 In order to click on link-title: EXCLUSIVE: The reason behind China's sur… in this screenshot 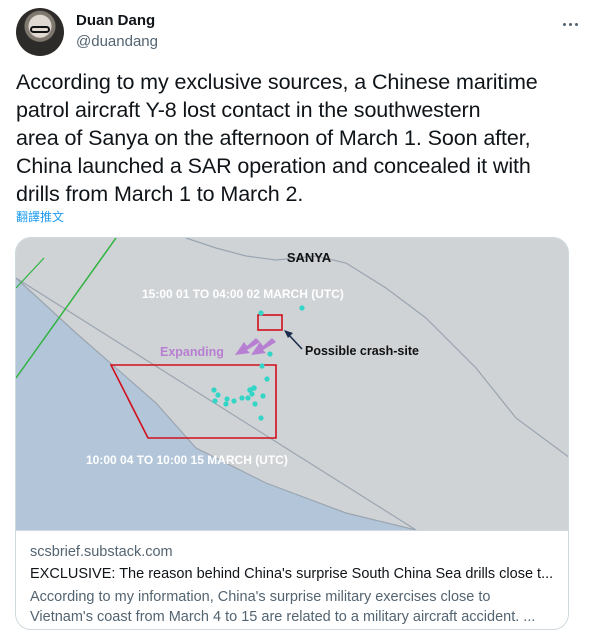, I will do `click(291, 574)`.